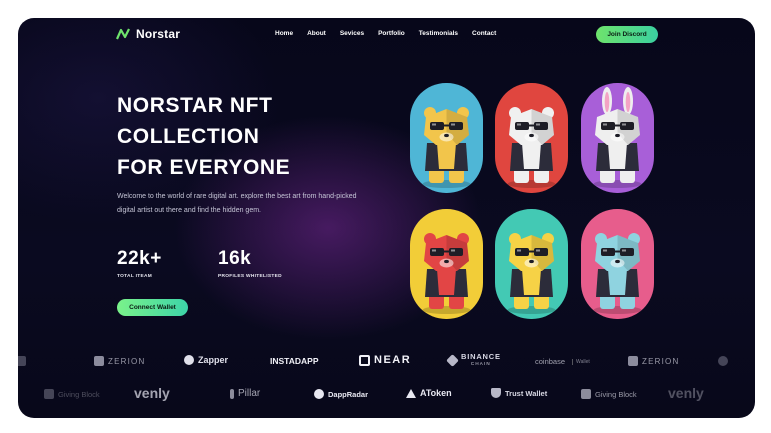  I want to click on partner-name: BINANCE, so click(481, 356).